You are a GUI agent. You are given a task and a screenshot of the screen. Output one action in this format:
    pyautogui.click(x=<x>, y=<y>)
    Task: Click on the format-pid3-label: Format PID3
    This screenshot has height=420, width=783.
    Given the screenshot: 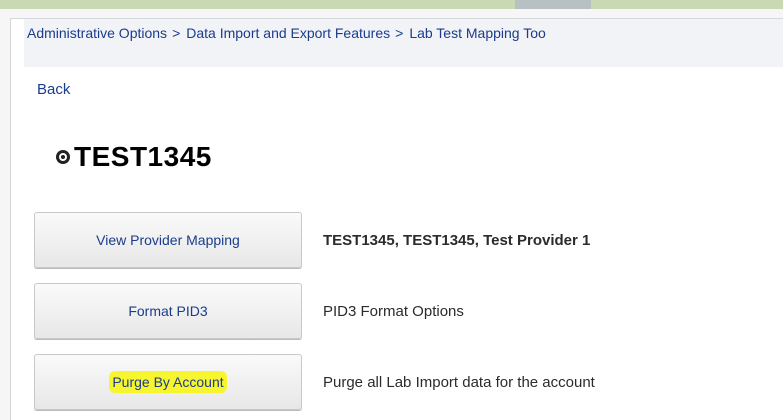 What is the action you would take?
    pyautogui.click(x=168, y=311)
    